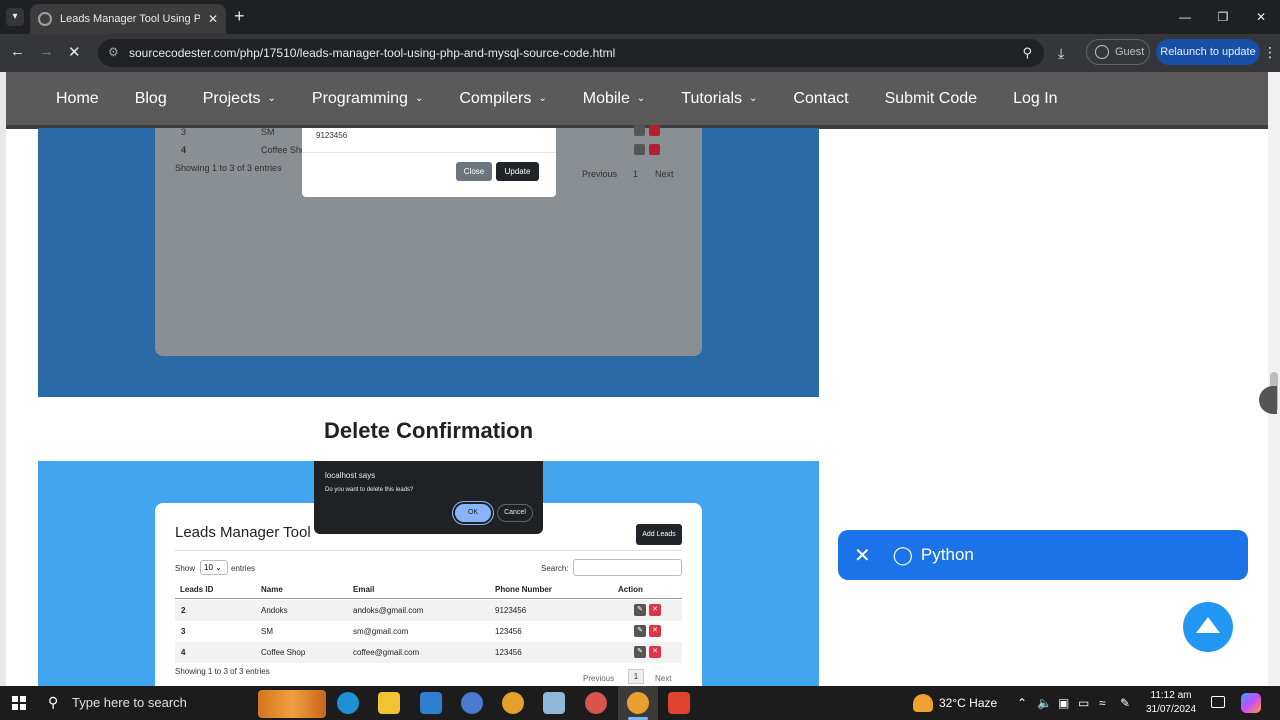 The width and height of the screenshot is (1280, 720). What do you see at coordinates (53, 702) in the screenshot?
I see `search-icon: ⚲` at bounding box center [53, 702].